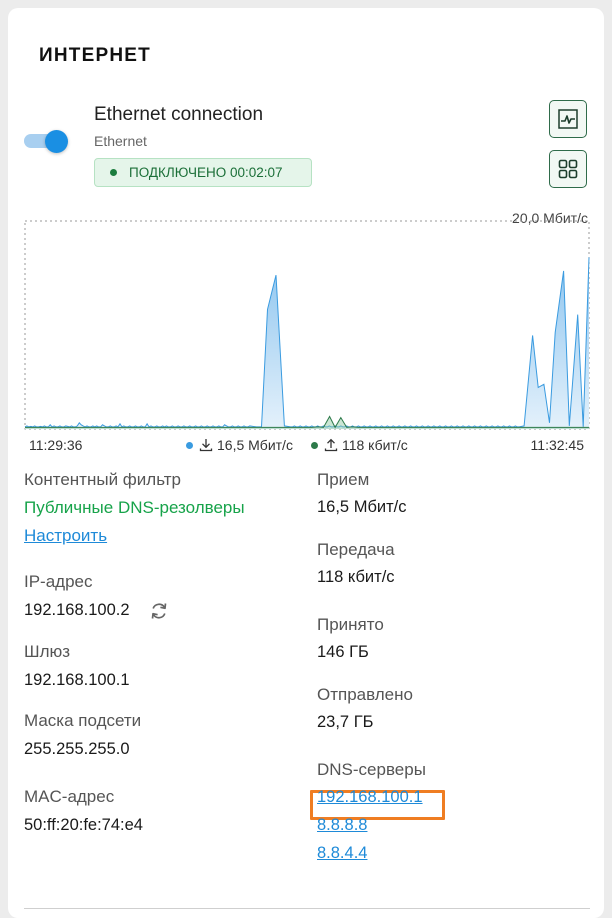  What do you see at coordinates (206, 445) in the screenshot?
I see `download-icon` at bounding box center [206, 445].